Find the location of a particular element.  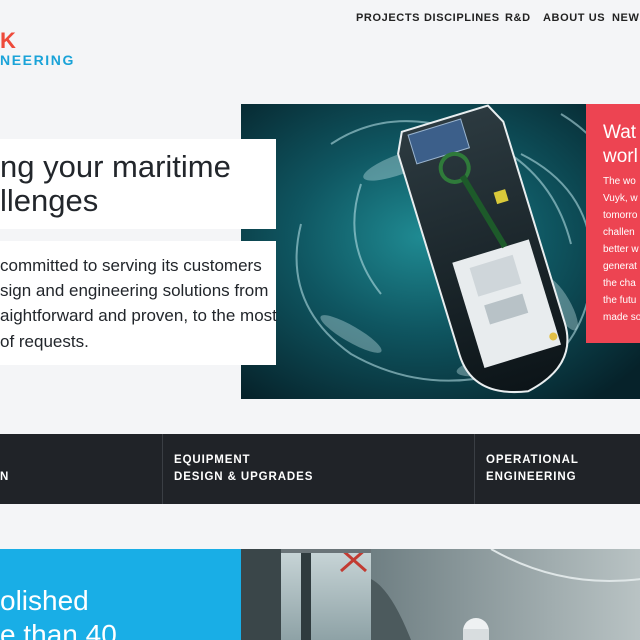

hero-intro-line-2: sign and engineering solutions from is located at coordinates (134, 290).